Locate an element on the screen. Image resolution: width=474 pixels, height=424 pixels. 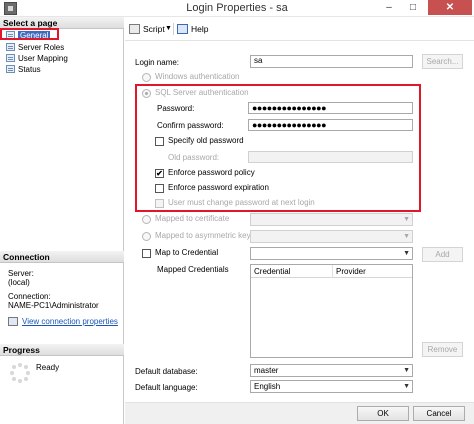
default-language-label: Default language: is located at coordinates (166, 387).